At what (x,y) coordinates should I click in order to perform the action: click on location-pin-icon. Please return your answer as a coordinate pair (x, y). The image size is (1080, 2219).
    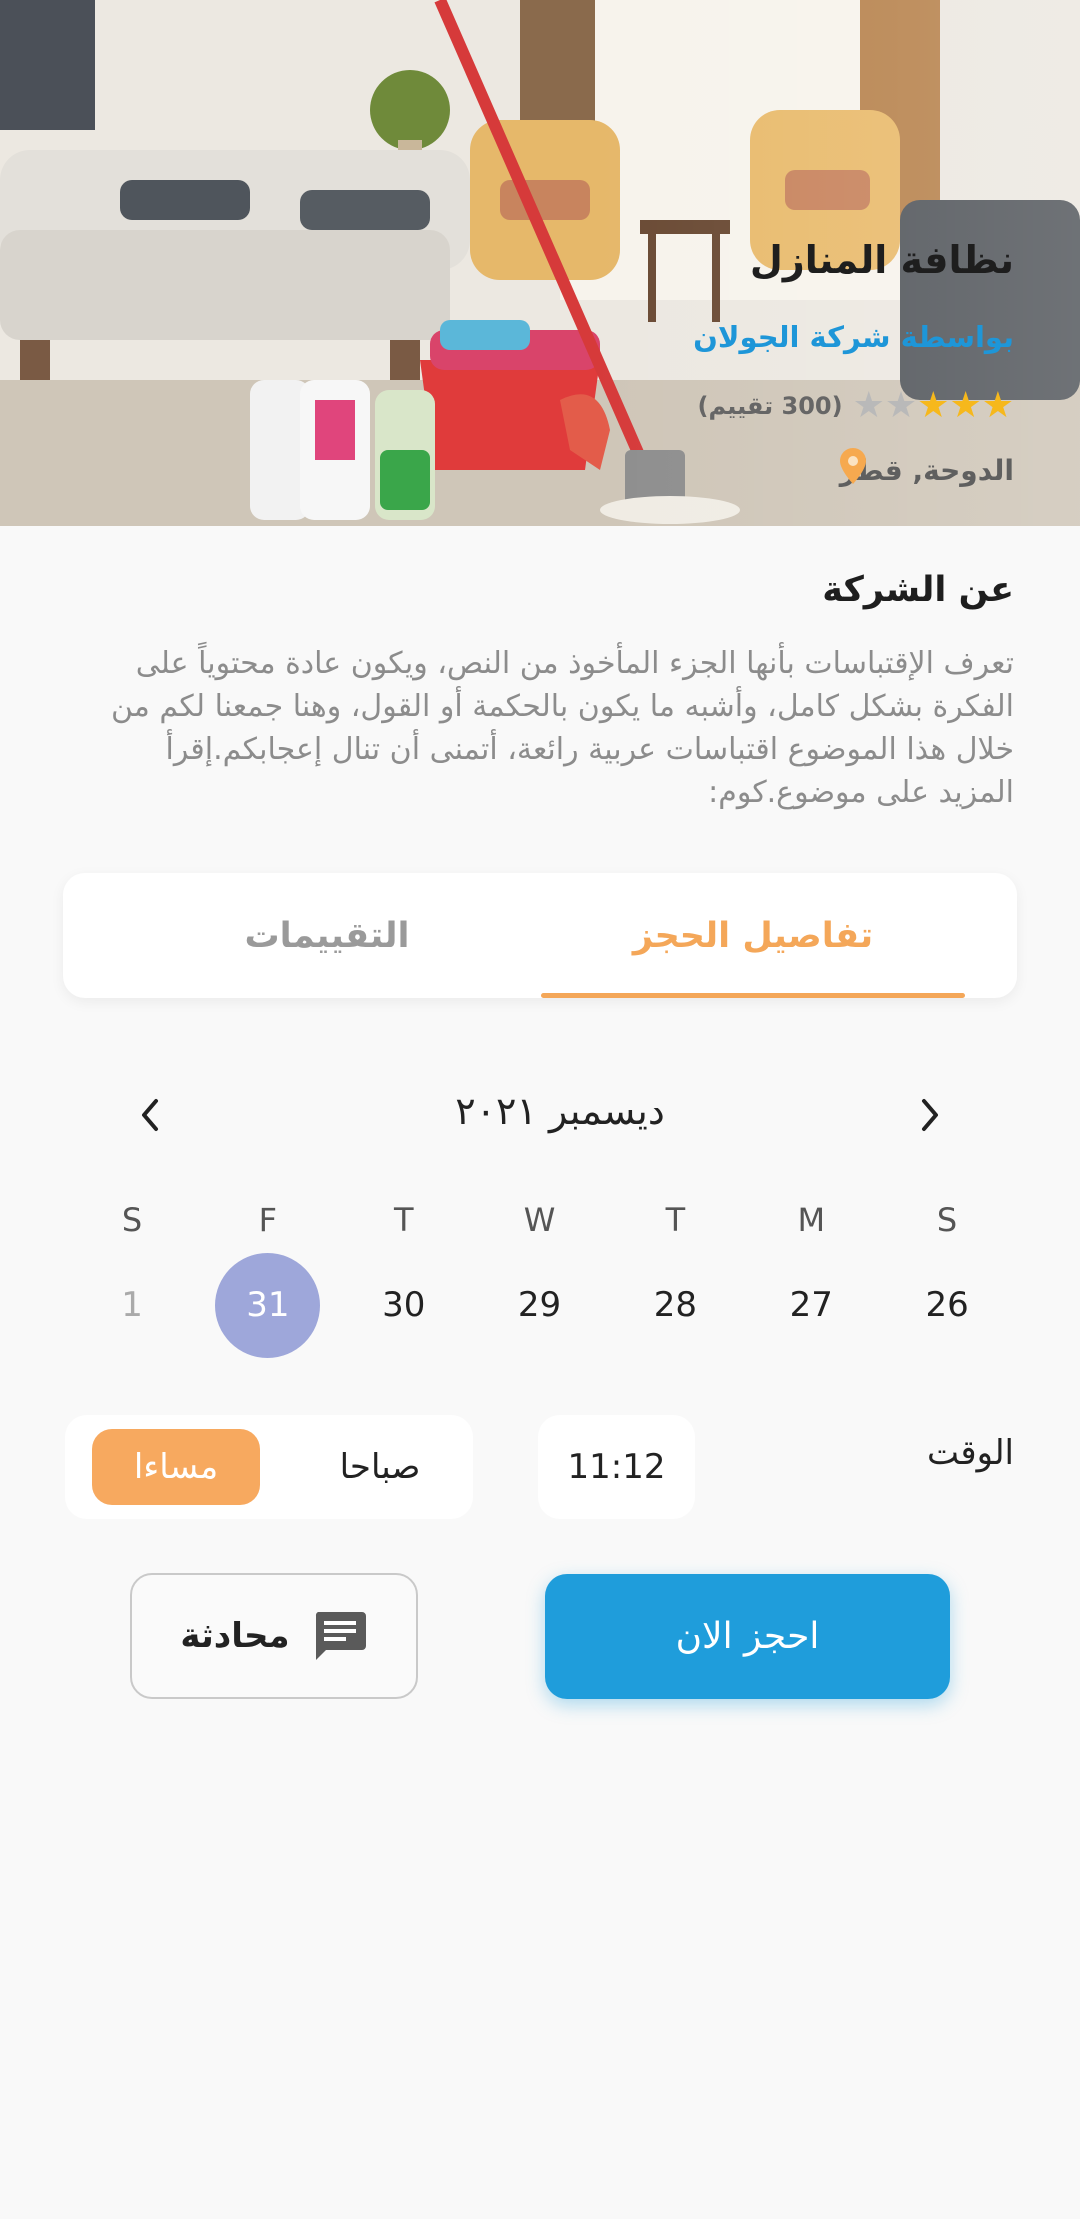
    Looking at the image, I should click on (852, 466).